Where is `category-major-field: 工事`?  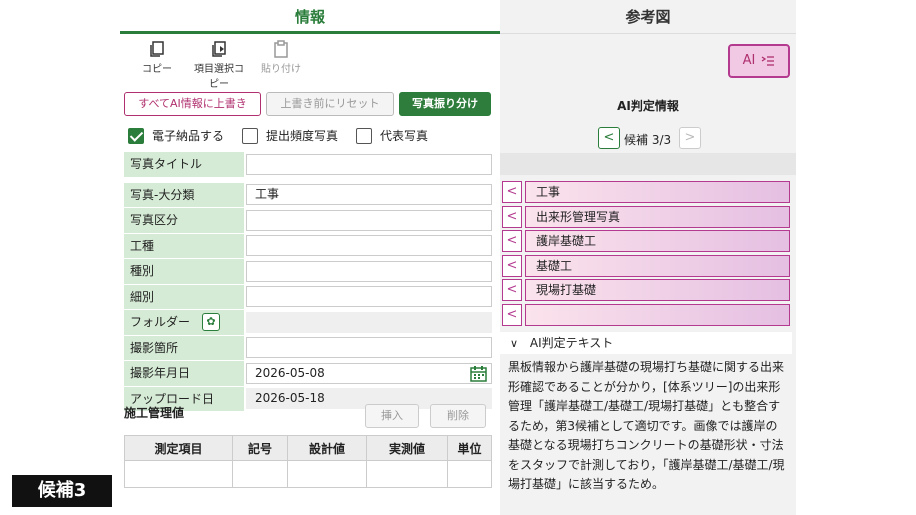
category-major-field: 工事 is located at coordinates (369, 195).